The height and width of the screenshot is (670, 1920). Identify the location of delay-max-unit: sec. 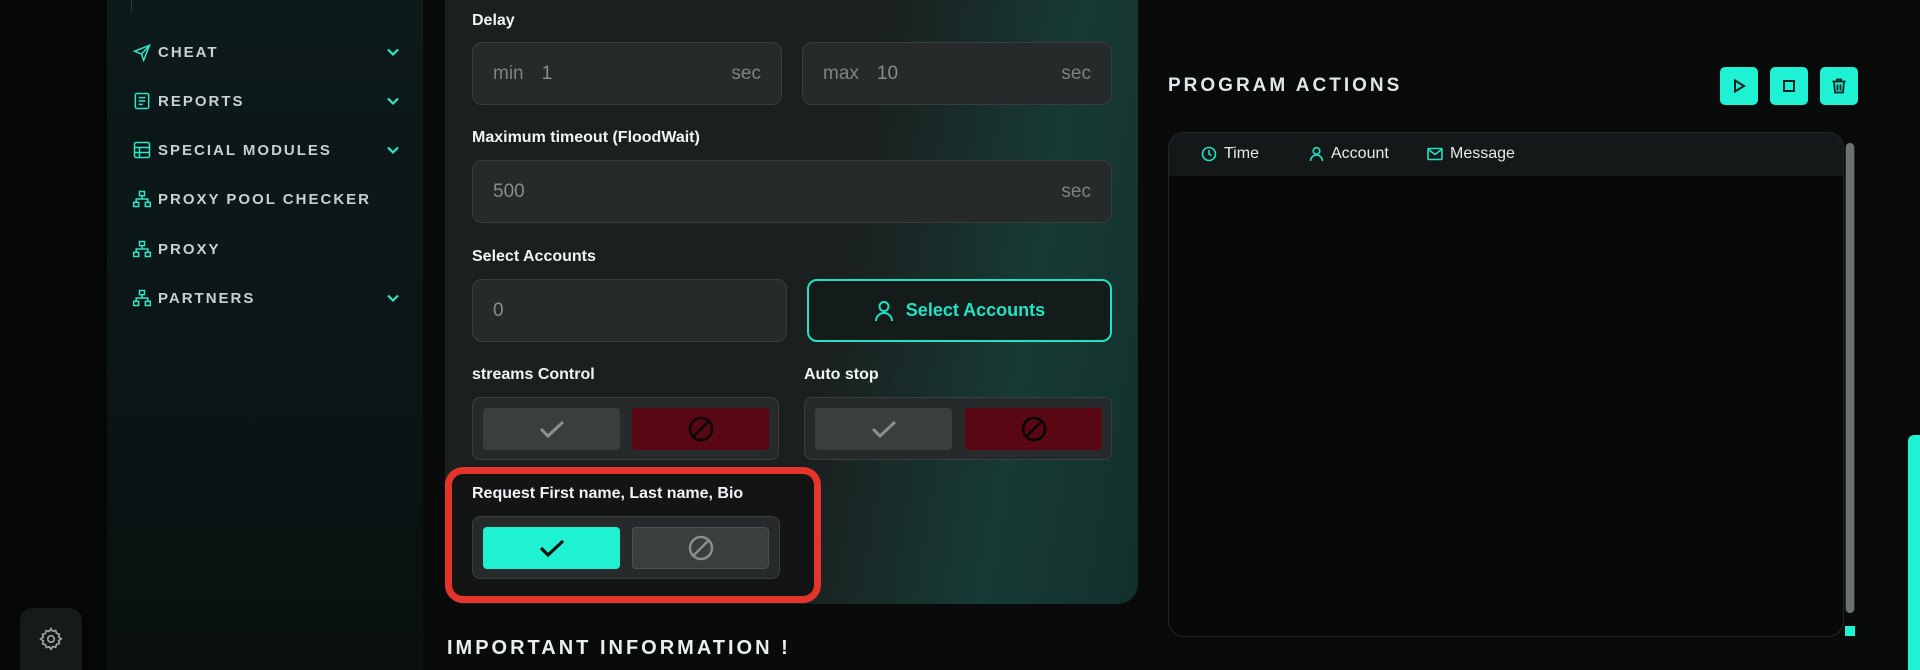
(1076, 73).